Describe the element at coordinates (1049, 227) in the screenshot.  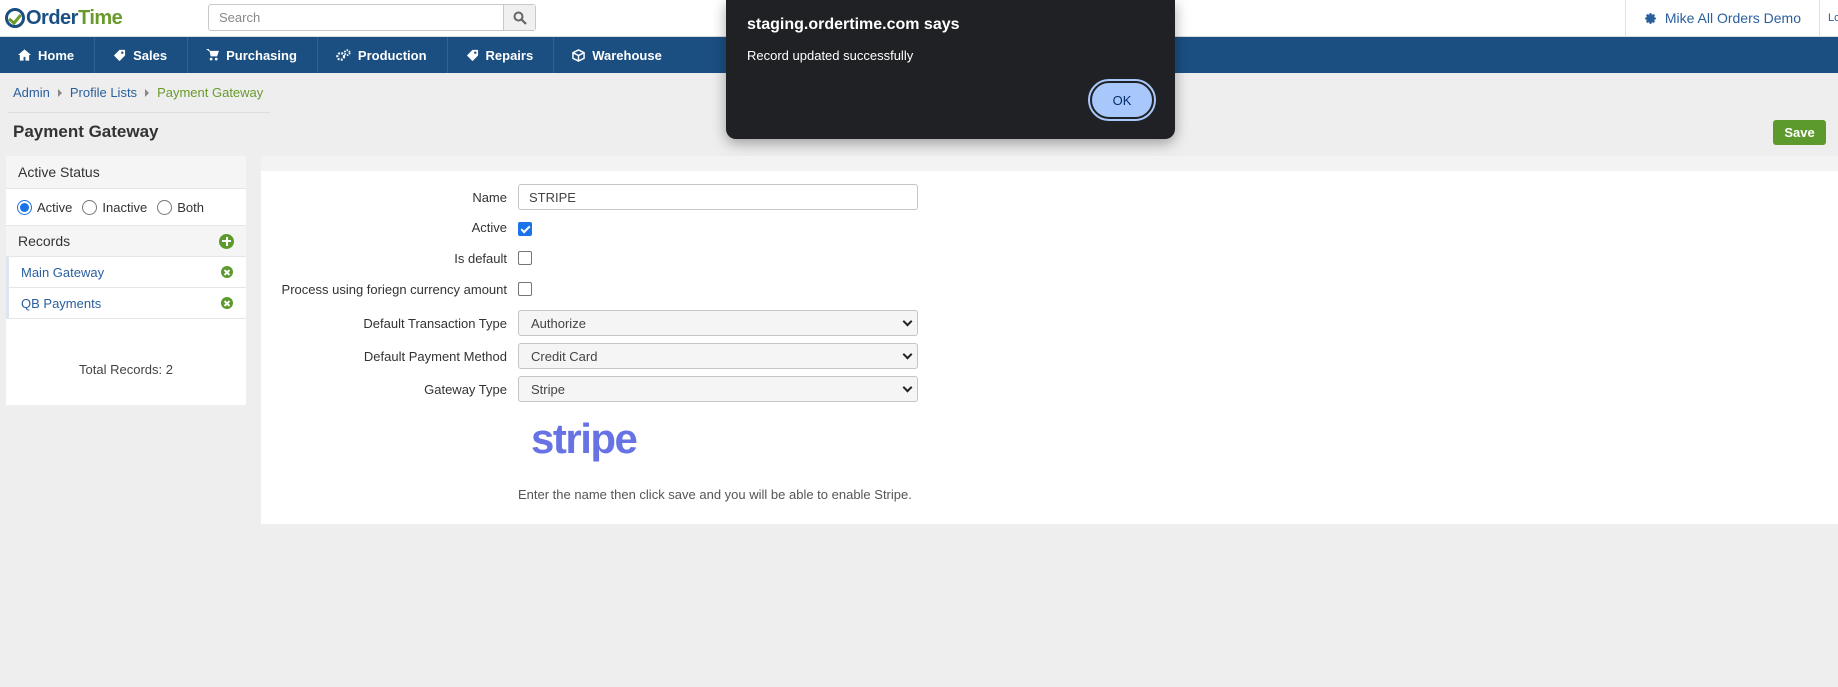
I see `row-active: Active` at that location.